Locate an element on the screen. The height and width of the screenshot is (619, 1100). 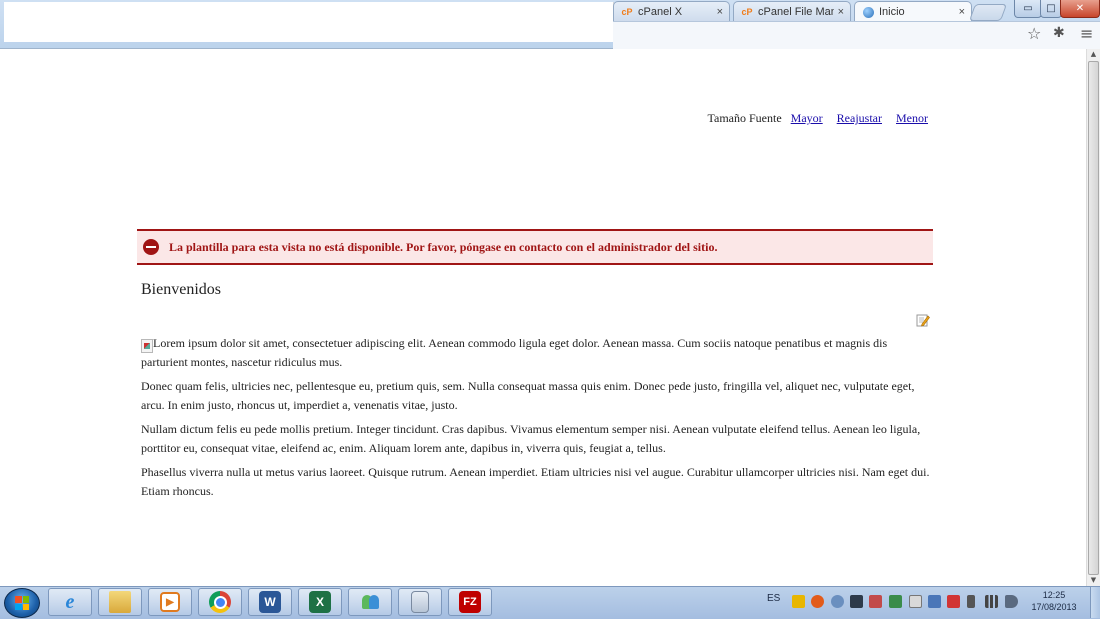
font-size-reset-link: Reajustar is located at coordinates (859, 118).